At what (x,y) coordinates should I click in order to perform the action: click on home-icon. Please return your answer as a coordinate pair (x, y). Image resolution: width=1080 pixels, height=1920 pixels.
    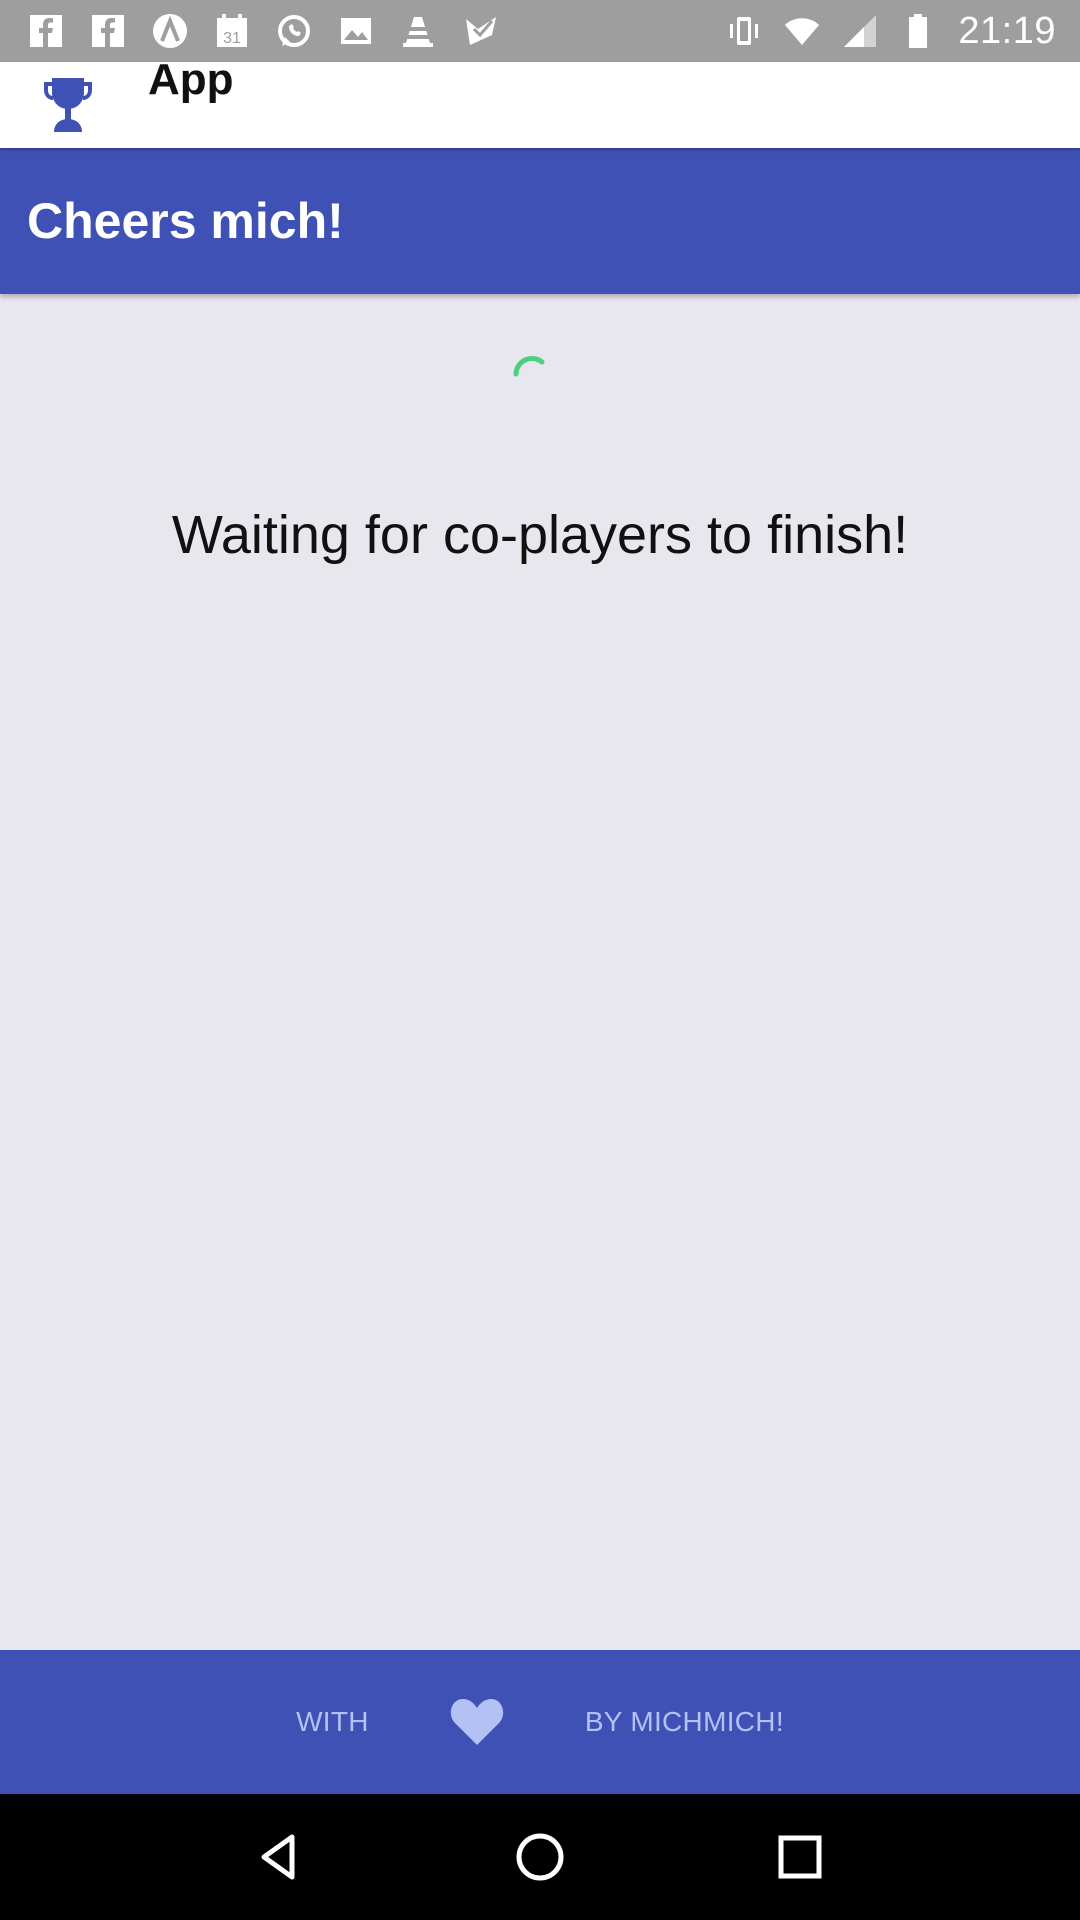
    Looking at the image, I should click on (540, 1857).